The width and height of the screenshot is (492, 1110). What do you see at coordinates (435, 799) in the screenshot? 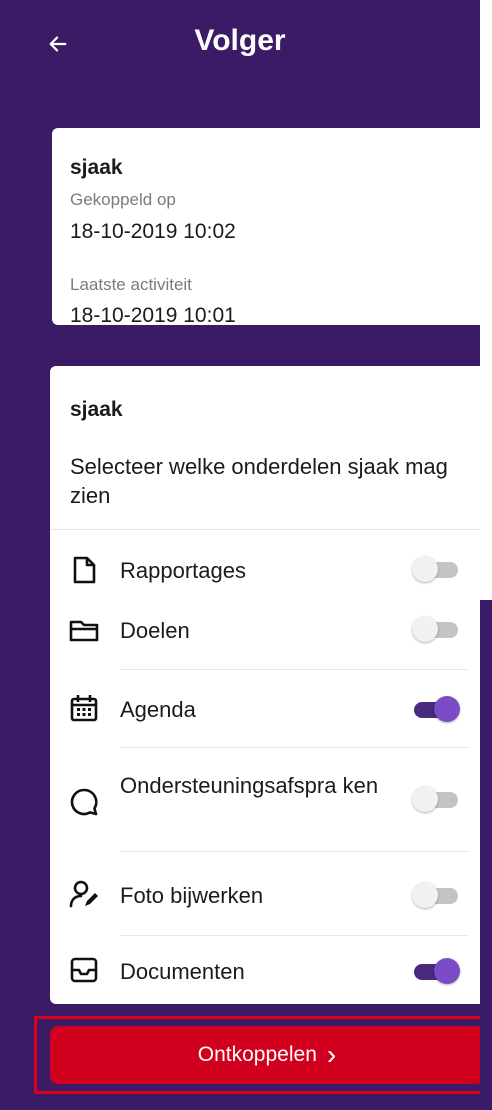
I see `toggle-ondersteuningsafspraken` at bounding box center [435, 799].